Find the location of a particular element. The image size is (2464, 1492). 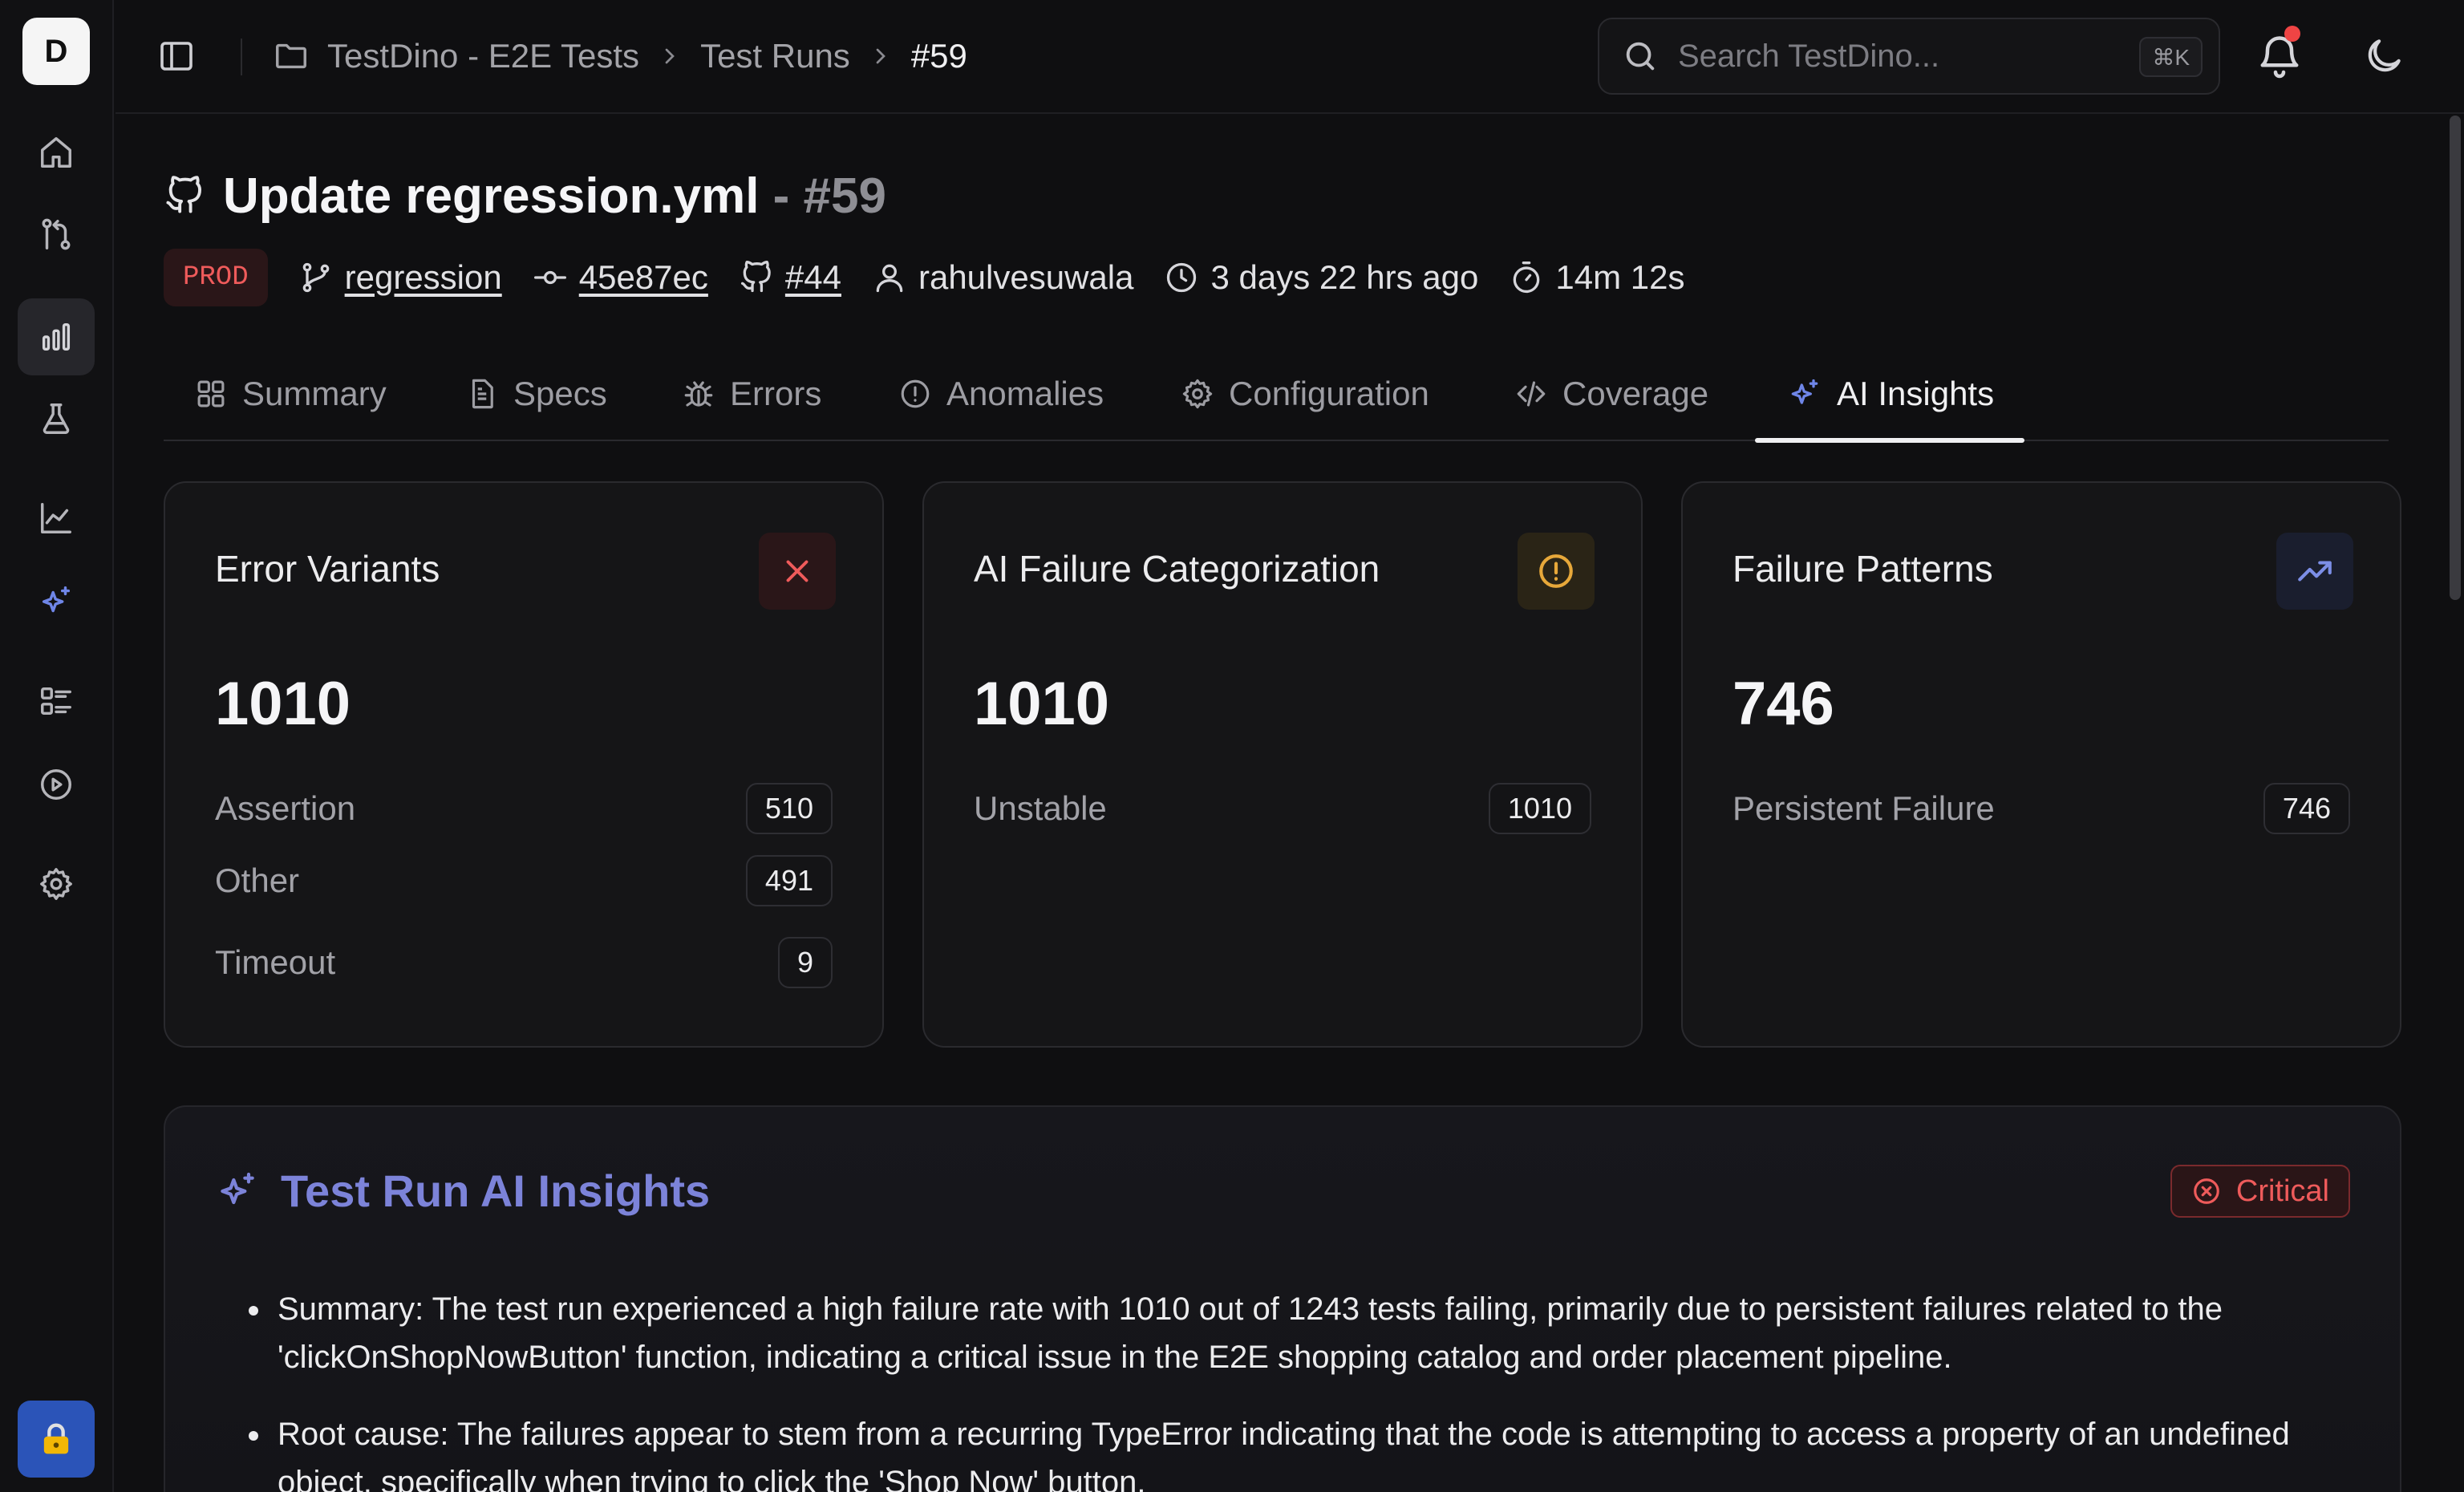

git-branch-icon is located at coordinates (315, 277).